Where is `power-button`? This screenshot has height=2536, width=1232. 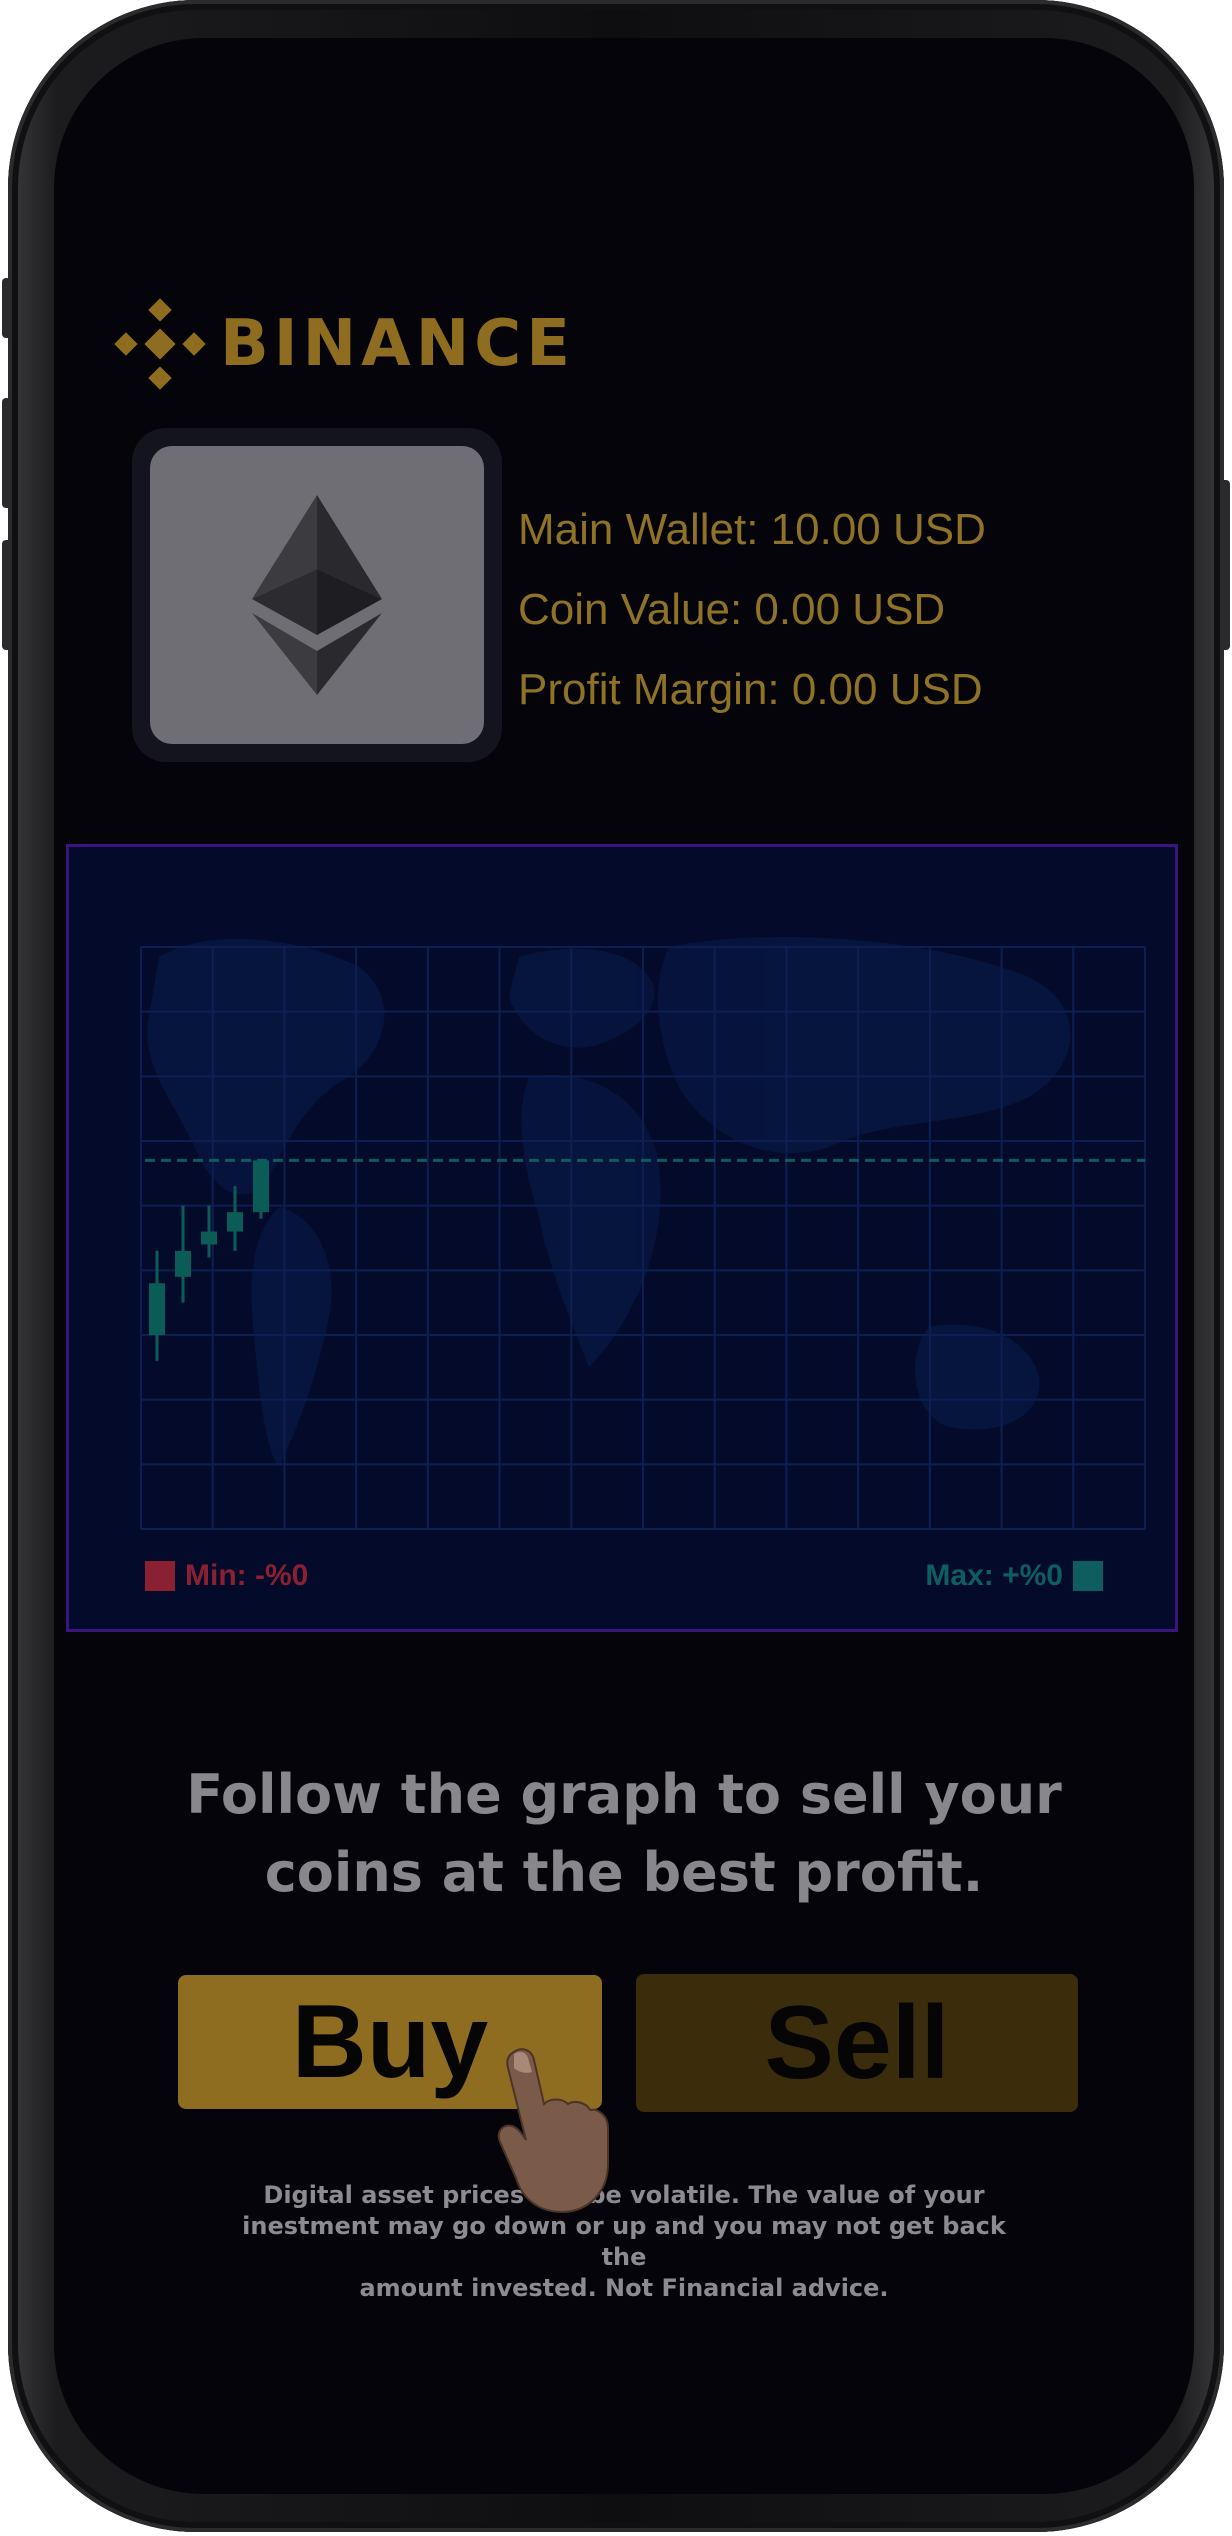 power-button is located at coordinates (1225, 565).